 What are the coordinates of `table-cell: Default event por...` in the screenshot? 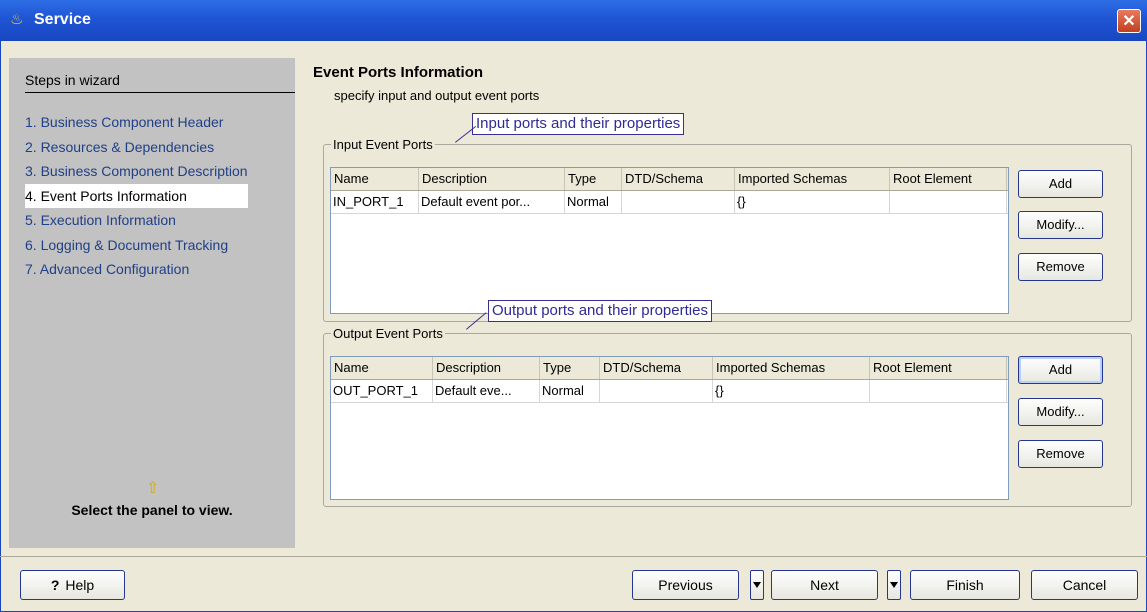 It's located at (492, 202).